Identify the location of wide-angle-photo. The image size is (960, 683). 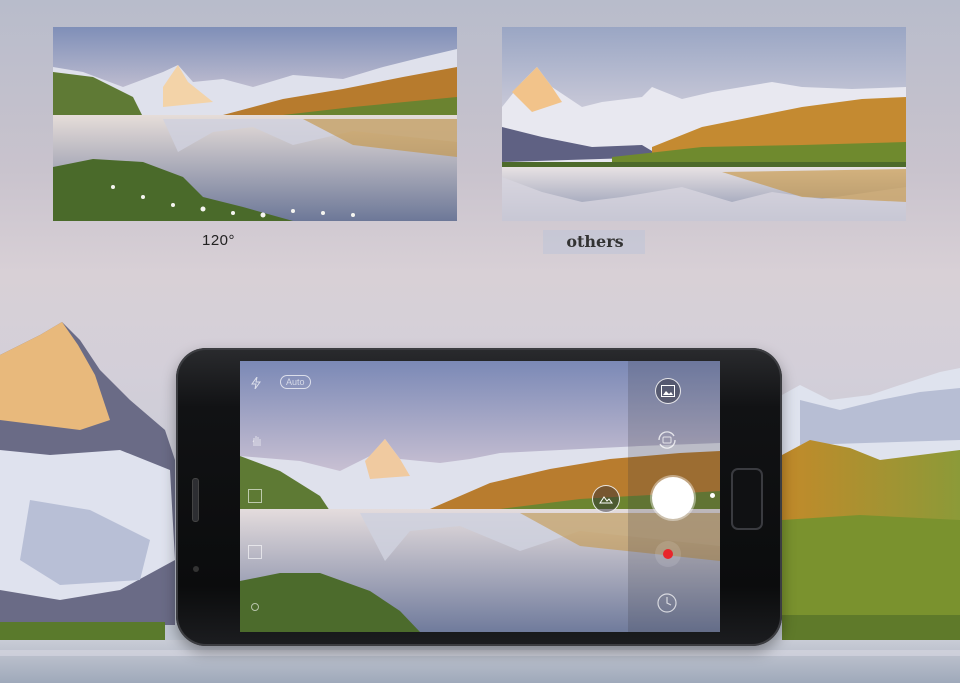
(255, 124).